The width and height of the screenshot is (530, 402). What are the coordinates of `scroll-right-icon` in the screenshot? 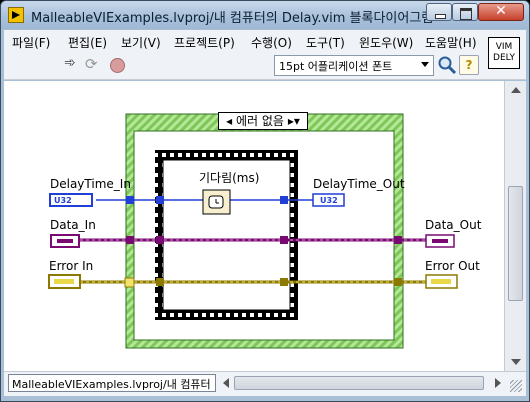 It's located at (498, 383).